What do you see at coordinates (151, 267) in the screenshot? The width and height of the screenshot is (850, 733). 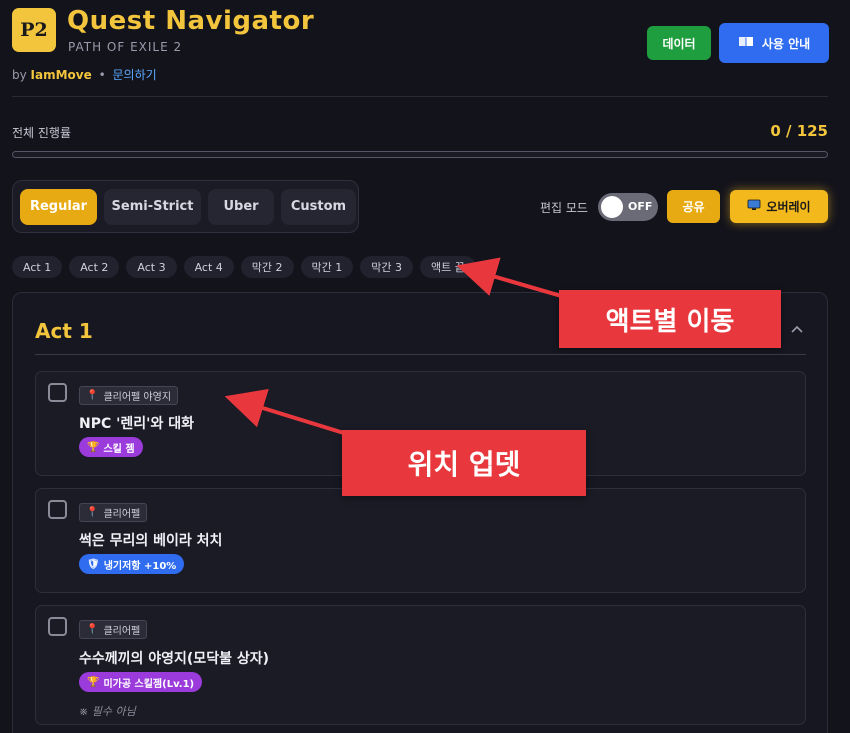 I see `act-chip: Act 3` at bounding box center [151, 267].